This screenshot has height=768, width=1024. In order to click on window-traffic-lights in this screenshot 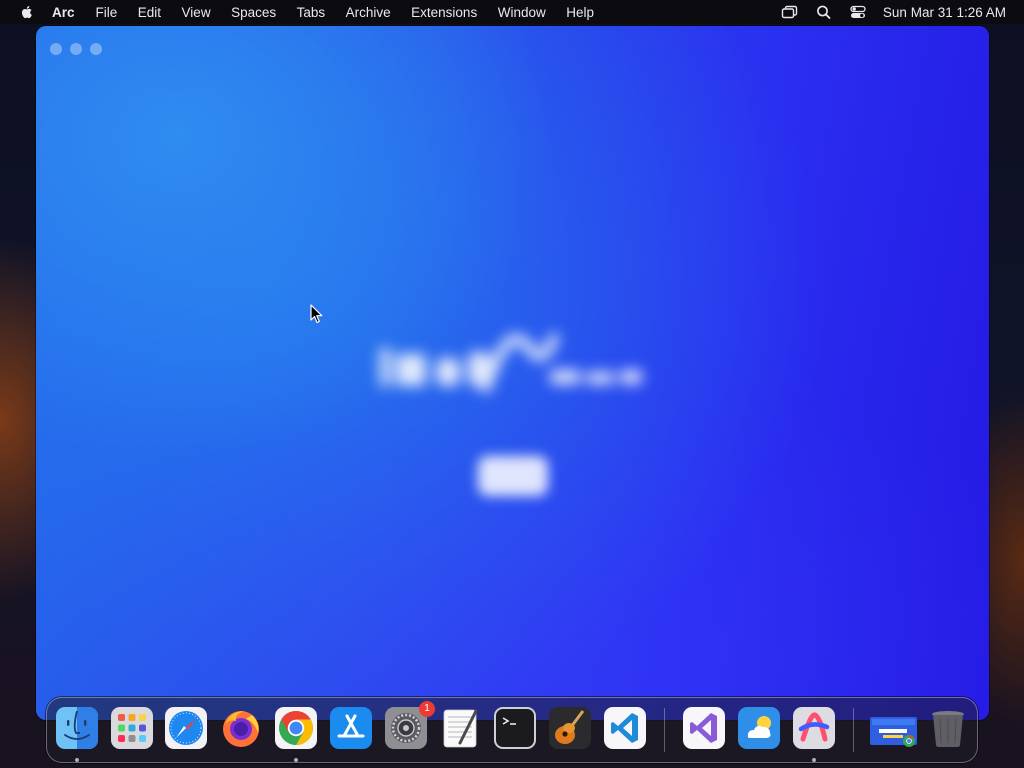, I will do `click(76, 49)`.